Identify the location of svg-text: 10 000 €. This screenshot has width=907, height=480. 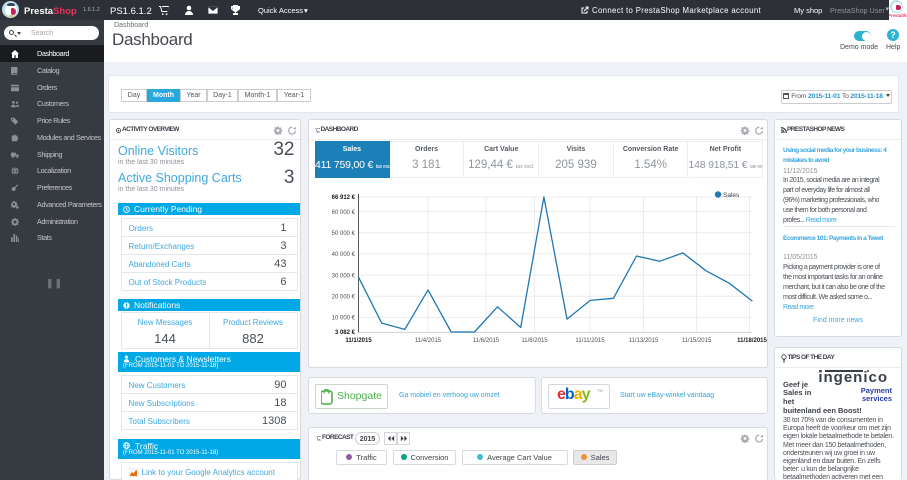
(344, 319).